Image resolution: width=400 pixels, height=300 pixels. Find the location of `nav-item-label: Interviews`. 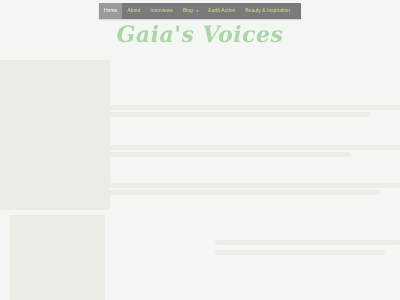

nav-item-label: Interviews is located at coordinates (161, 11).